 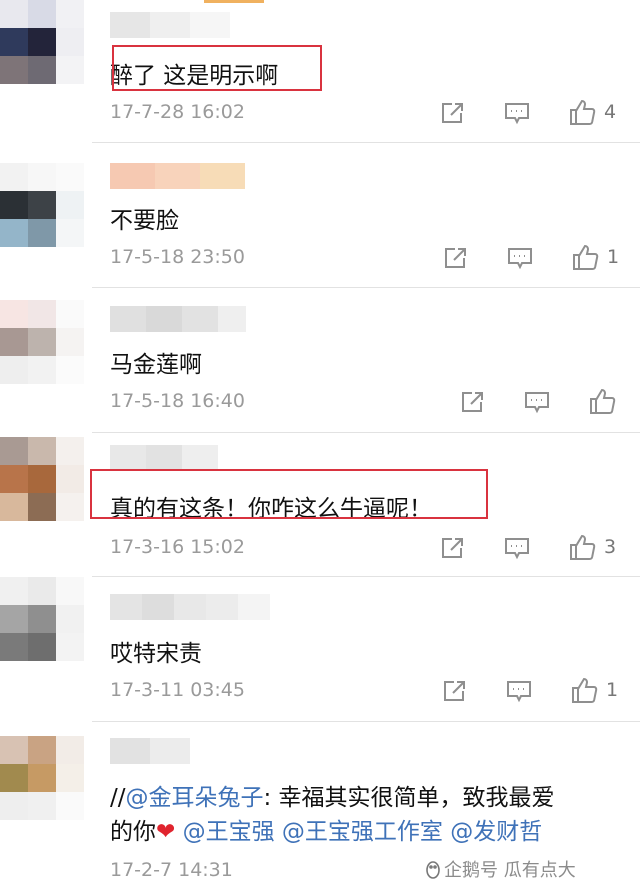 I want to click on penguin-logo-icon, so click(x=433, y=870).